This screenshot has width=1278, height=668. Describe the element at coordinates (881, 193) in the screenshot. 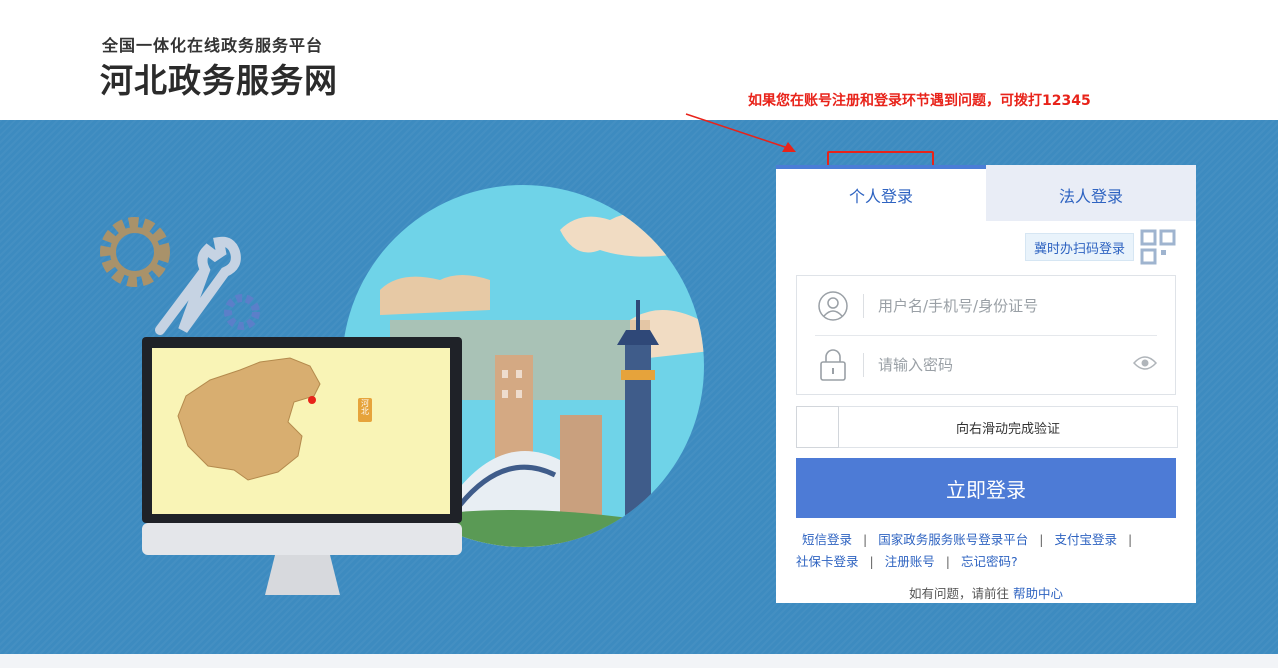

I see `tab-personal-login: 个人登录` at that location.